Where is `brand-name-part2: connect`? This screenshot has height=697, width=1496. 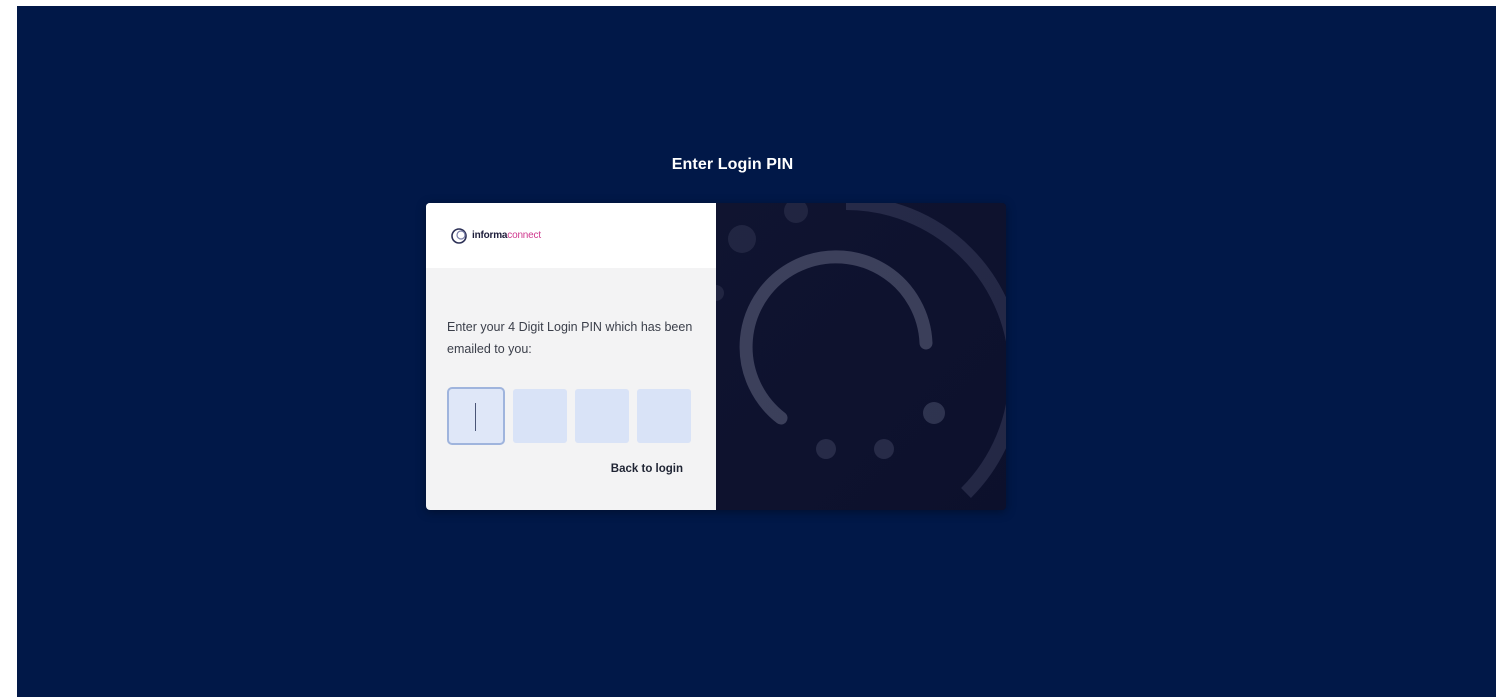 brand-name-part2: connect is located at coordinates (524, 235).